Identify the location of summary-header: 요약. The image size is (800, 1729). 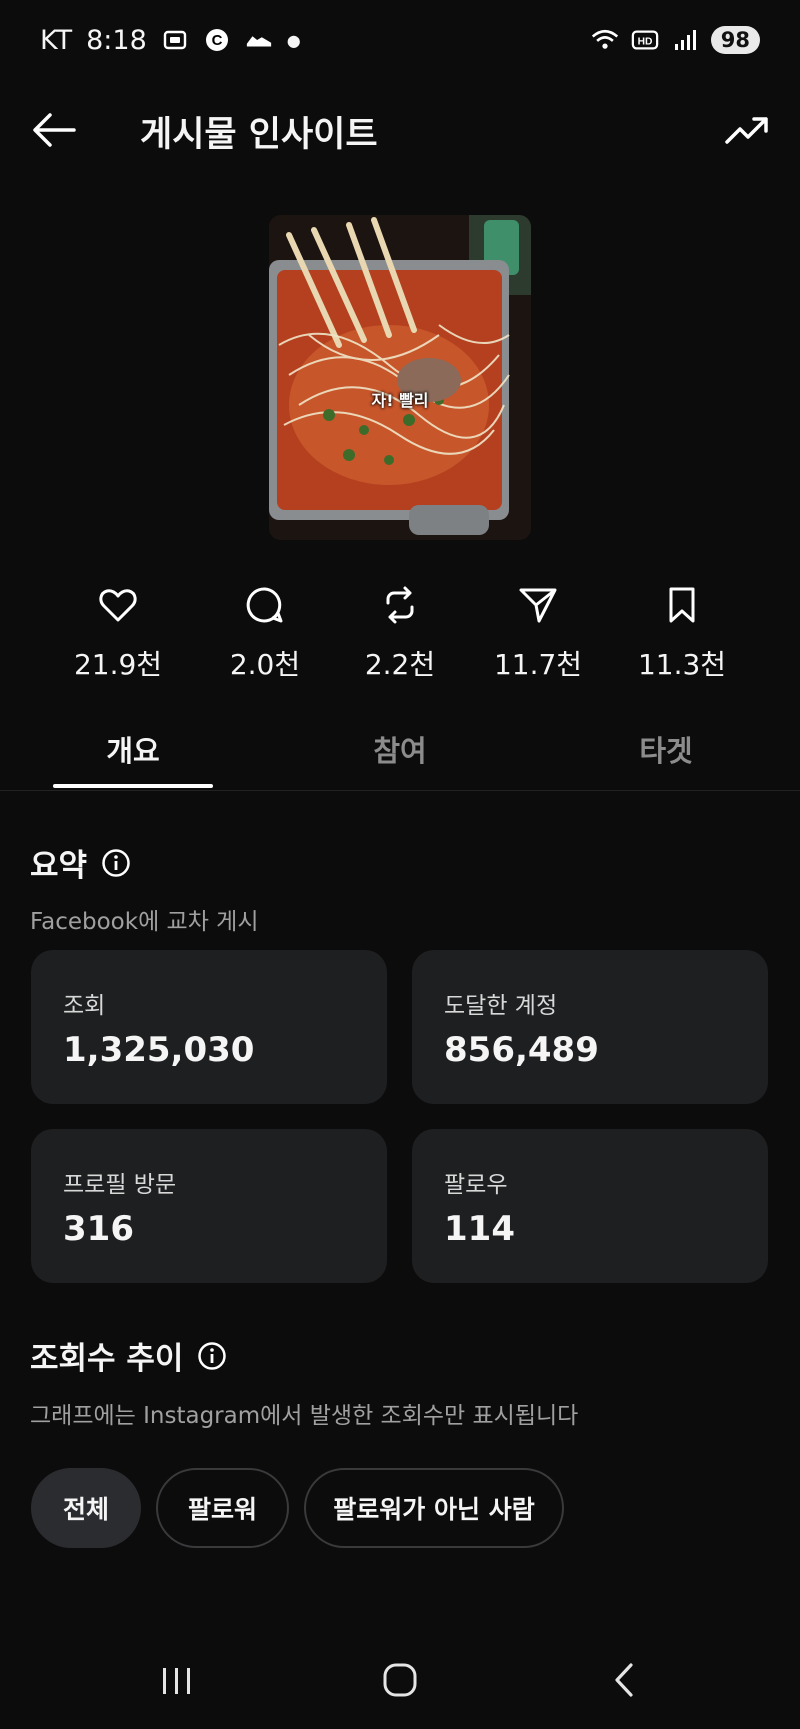
(80, 862).